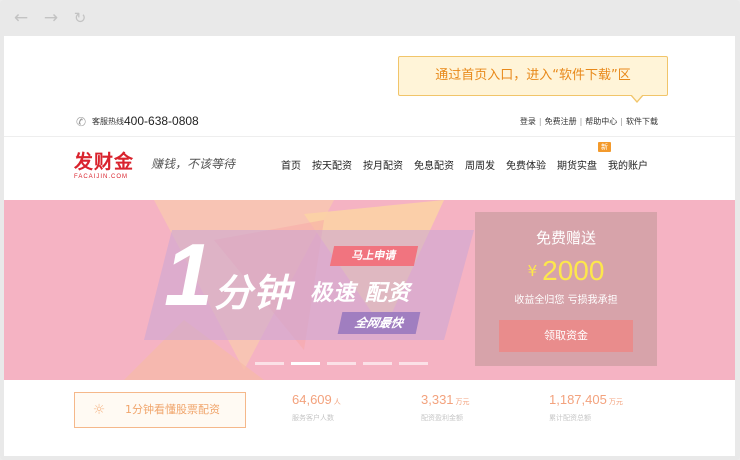 Image resolution: width=740 pixels, height=460 pixels. What do you see at coordinates (312, 399) in the screenshot?
I see `stat-value: 64,609` at bounding box center [312, 399].